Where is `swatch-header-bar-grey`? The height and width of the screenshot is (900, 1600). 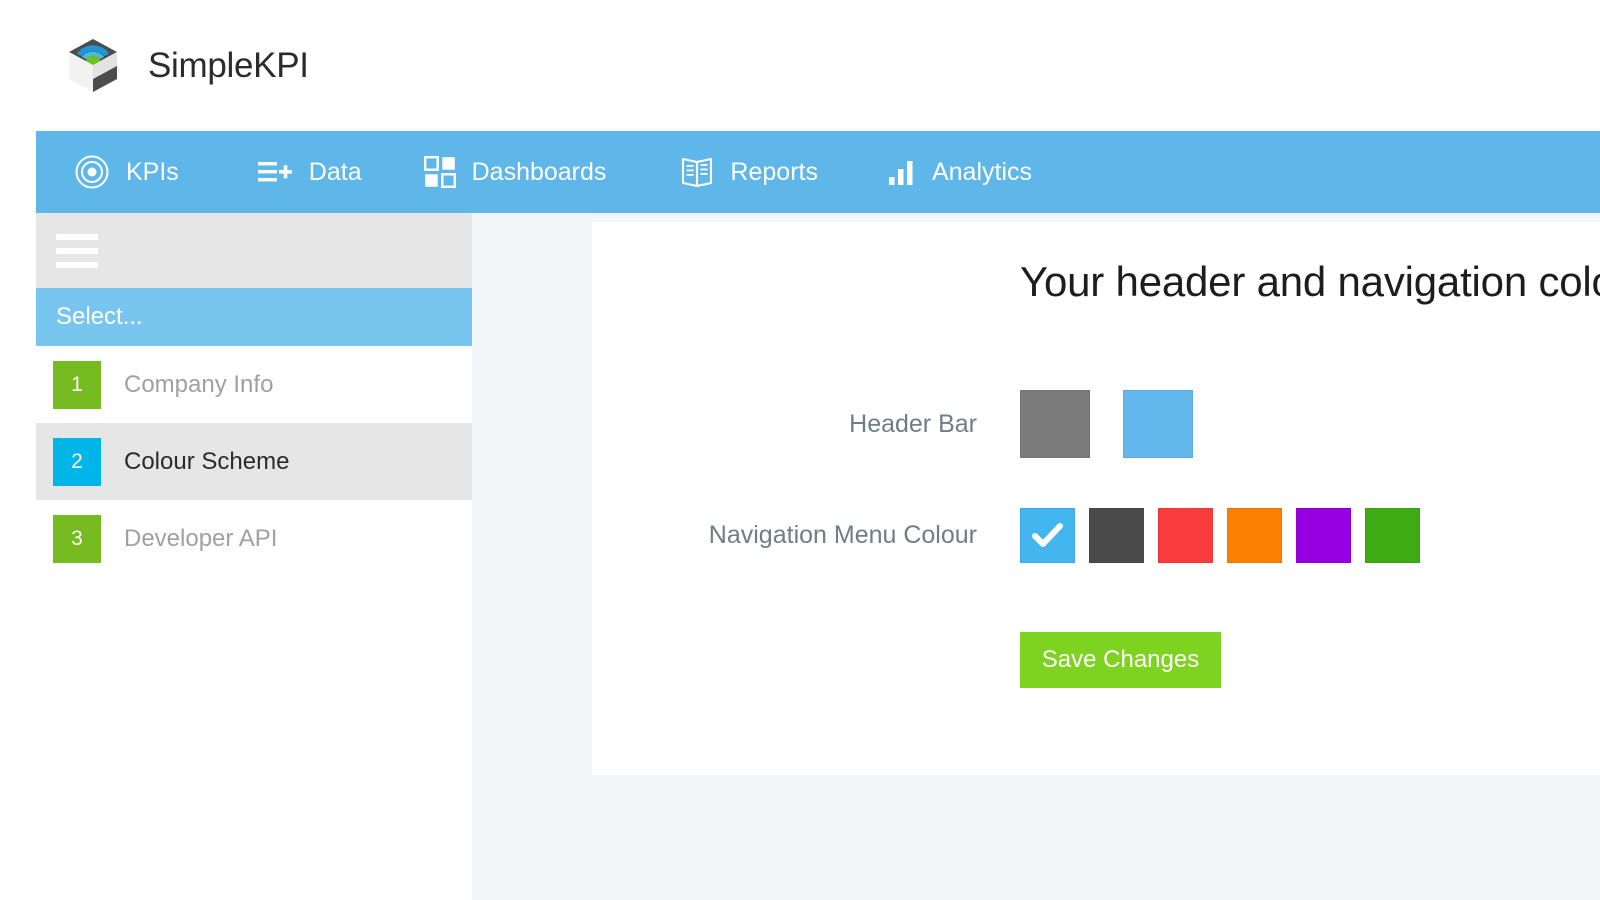 swatch-header-bar-grey is located at coordinates (1055, 424).